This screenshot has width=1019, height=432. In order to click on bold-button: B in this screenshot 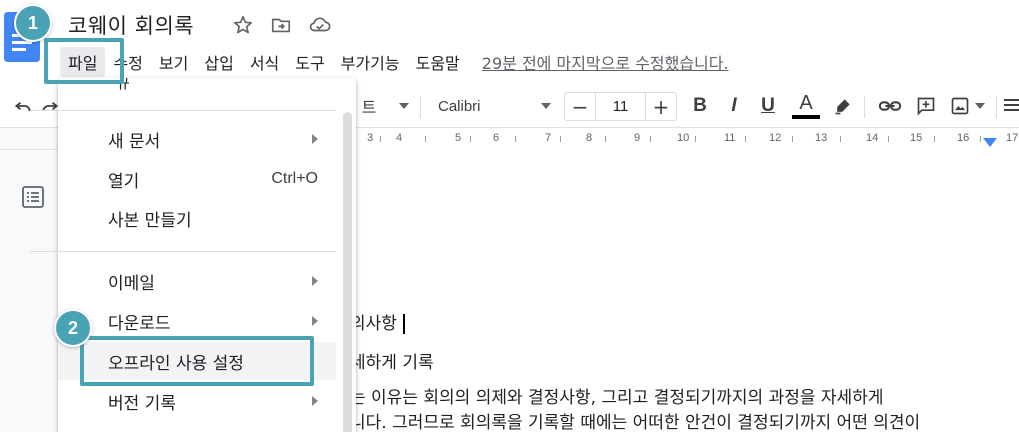, I will do `click(700, 106)`.